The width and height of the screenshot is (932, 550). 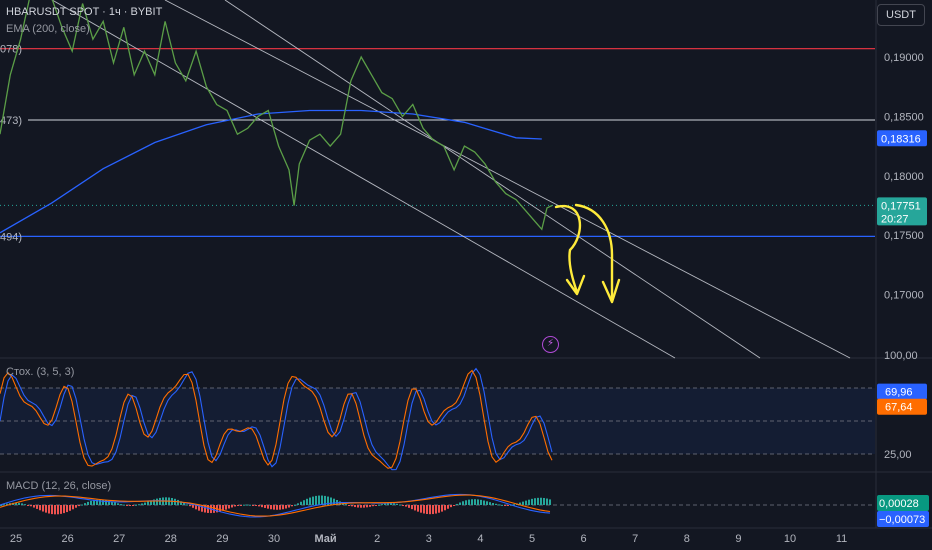 I want to click on ema-line, so click(x=271, y=171).